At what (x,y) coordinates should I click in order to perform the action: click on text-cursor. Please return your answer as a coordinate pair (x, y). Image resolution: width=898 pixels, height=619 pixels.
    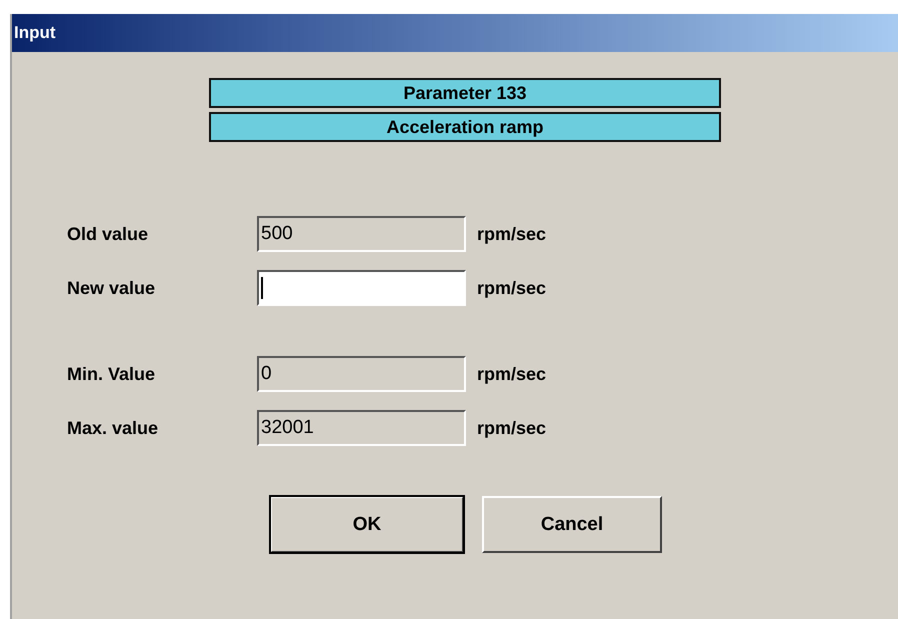
    Looking at the image, I should click on (262, 288).